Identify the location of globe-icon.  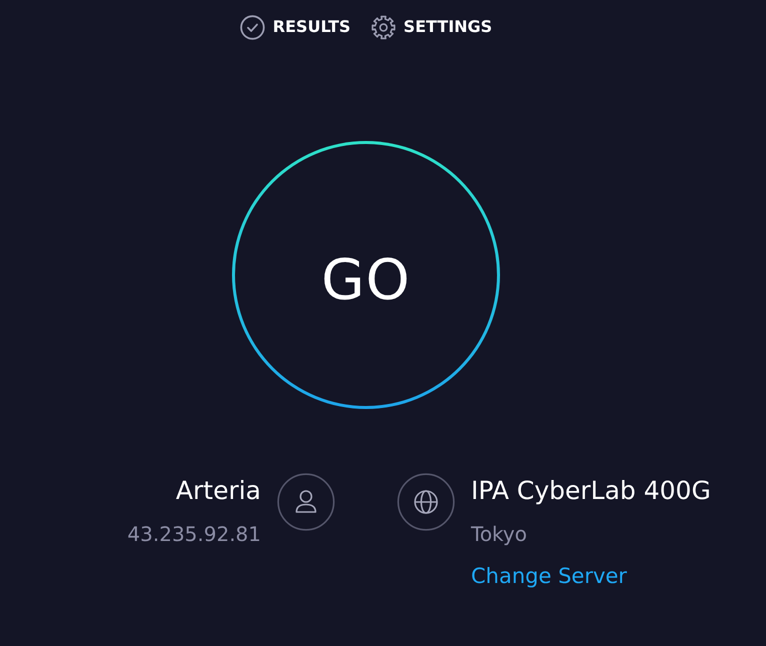
(426, 502).